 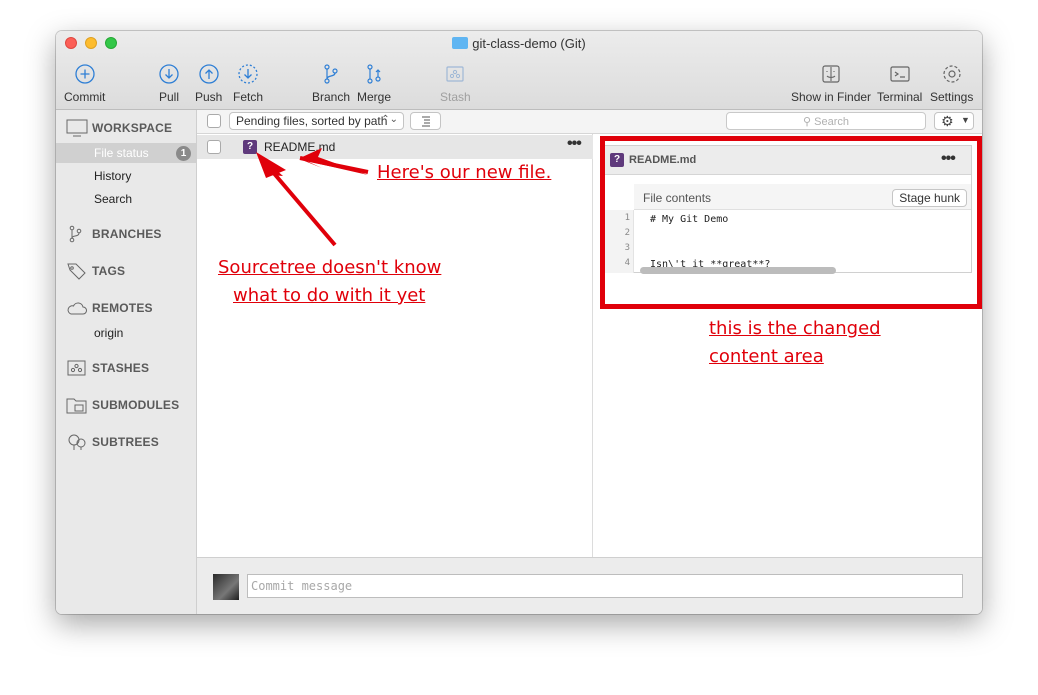 I want to click on stash-button: Stash, so click(x=455, y=83).